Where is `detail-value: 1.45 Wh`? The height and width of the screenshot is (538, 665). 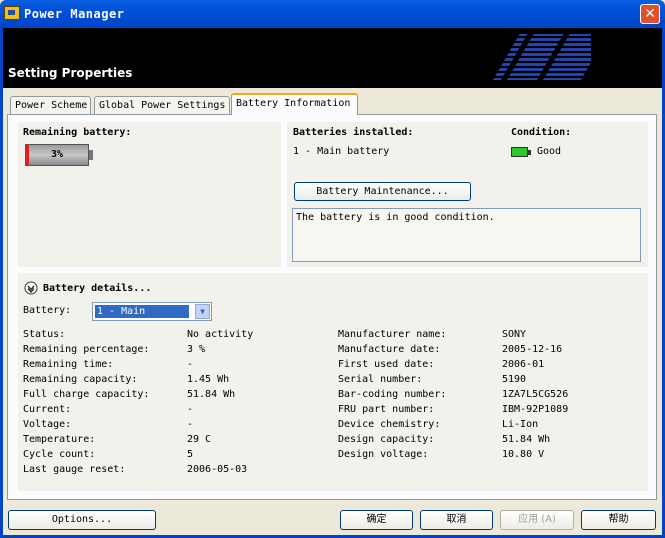
detail-value: 1.45 Wh is located at coordinates (208, 379).